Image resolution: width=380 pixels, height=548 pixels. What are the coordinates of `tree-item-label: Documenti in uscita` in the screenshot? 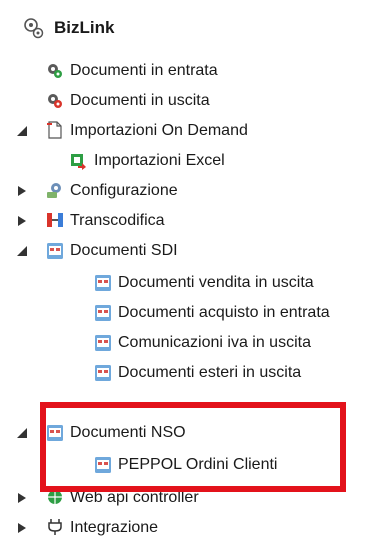 It's located at (140, 100).